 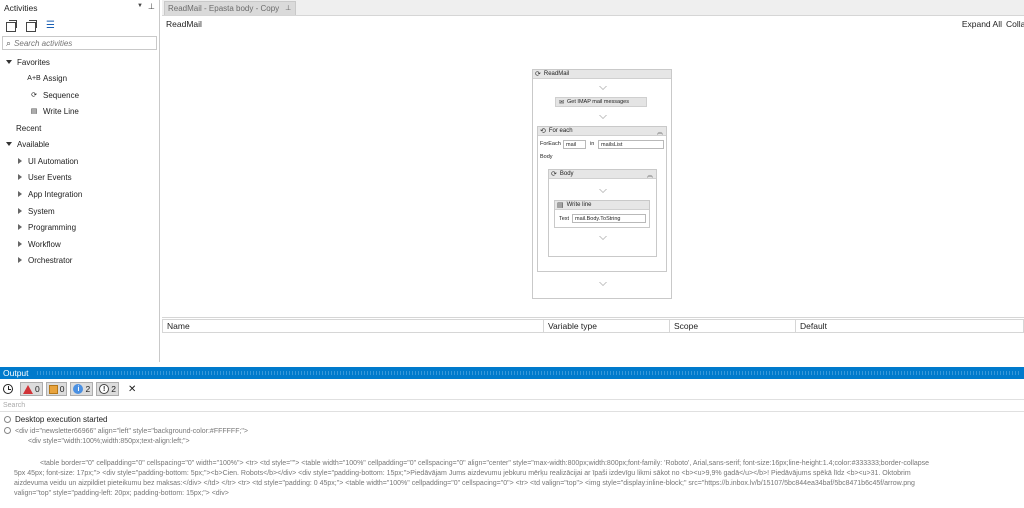 What do you see at coordinates (54, 95) in the screenshot?
I see `tree-item-sequence: ⟳ Sequence` at bounding box center [54, 95].